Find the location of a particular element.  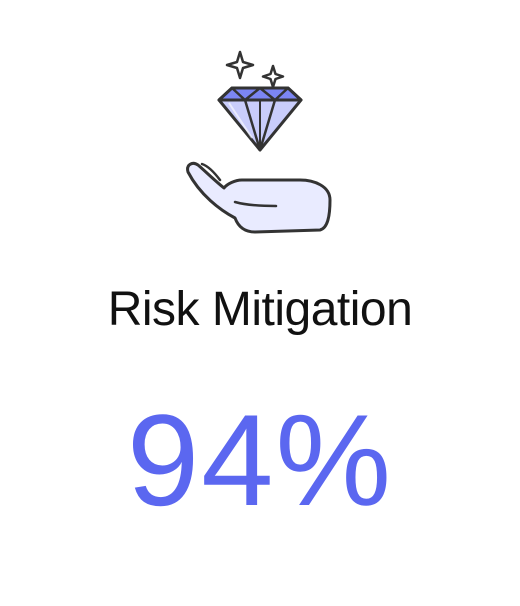

metric-value: 94% is located at coordinates (260, 460).